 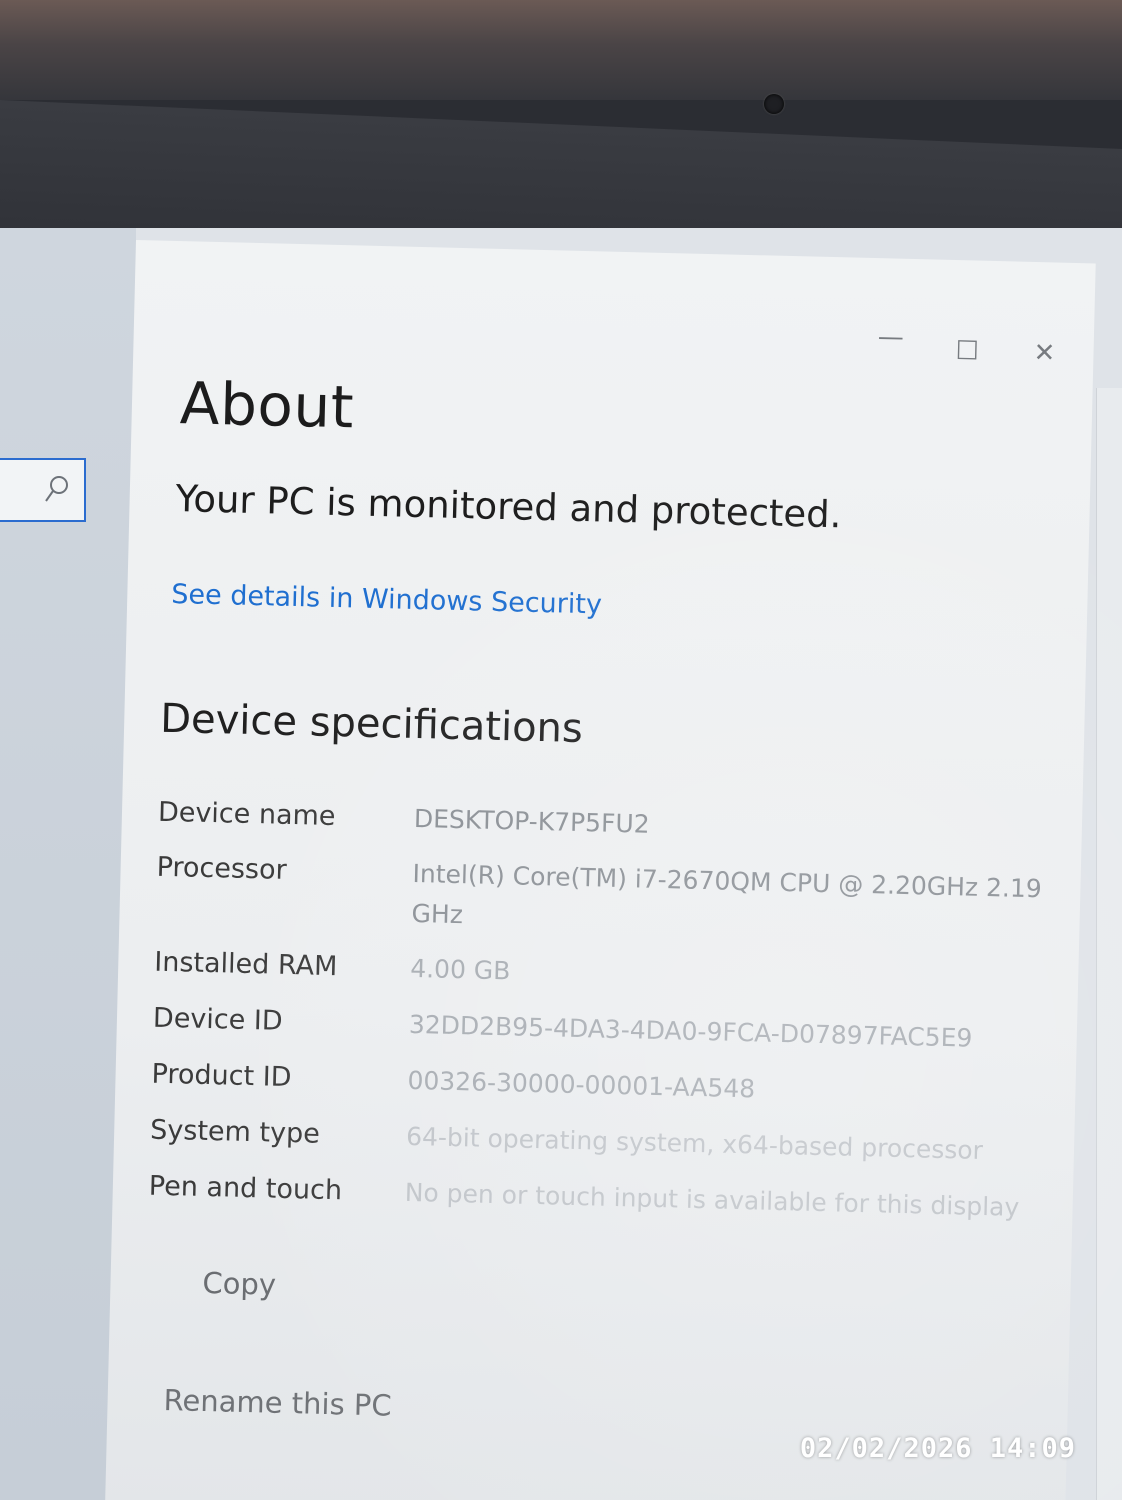 What do you see at coordinates (56, 489) in the screenshot?
I see `search-icon` at bounding box center [56, 489].